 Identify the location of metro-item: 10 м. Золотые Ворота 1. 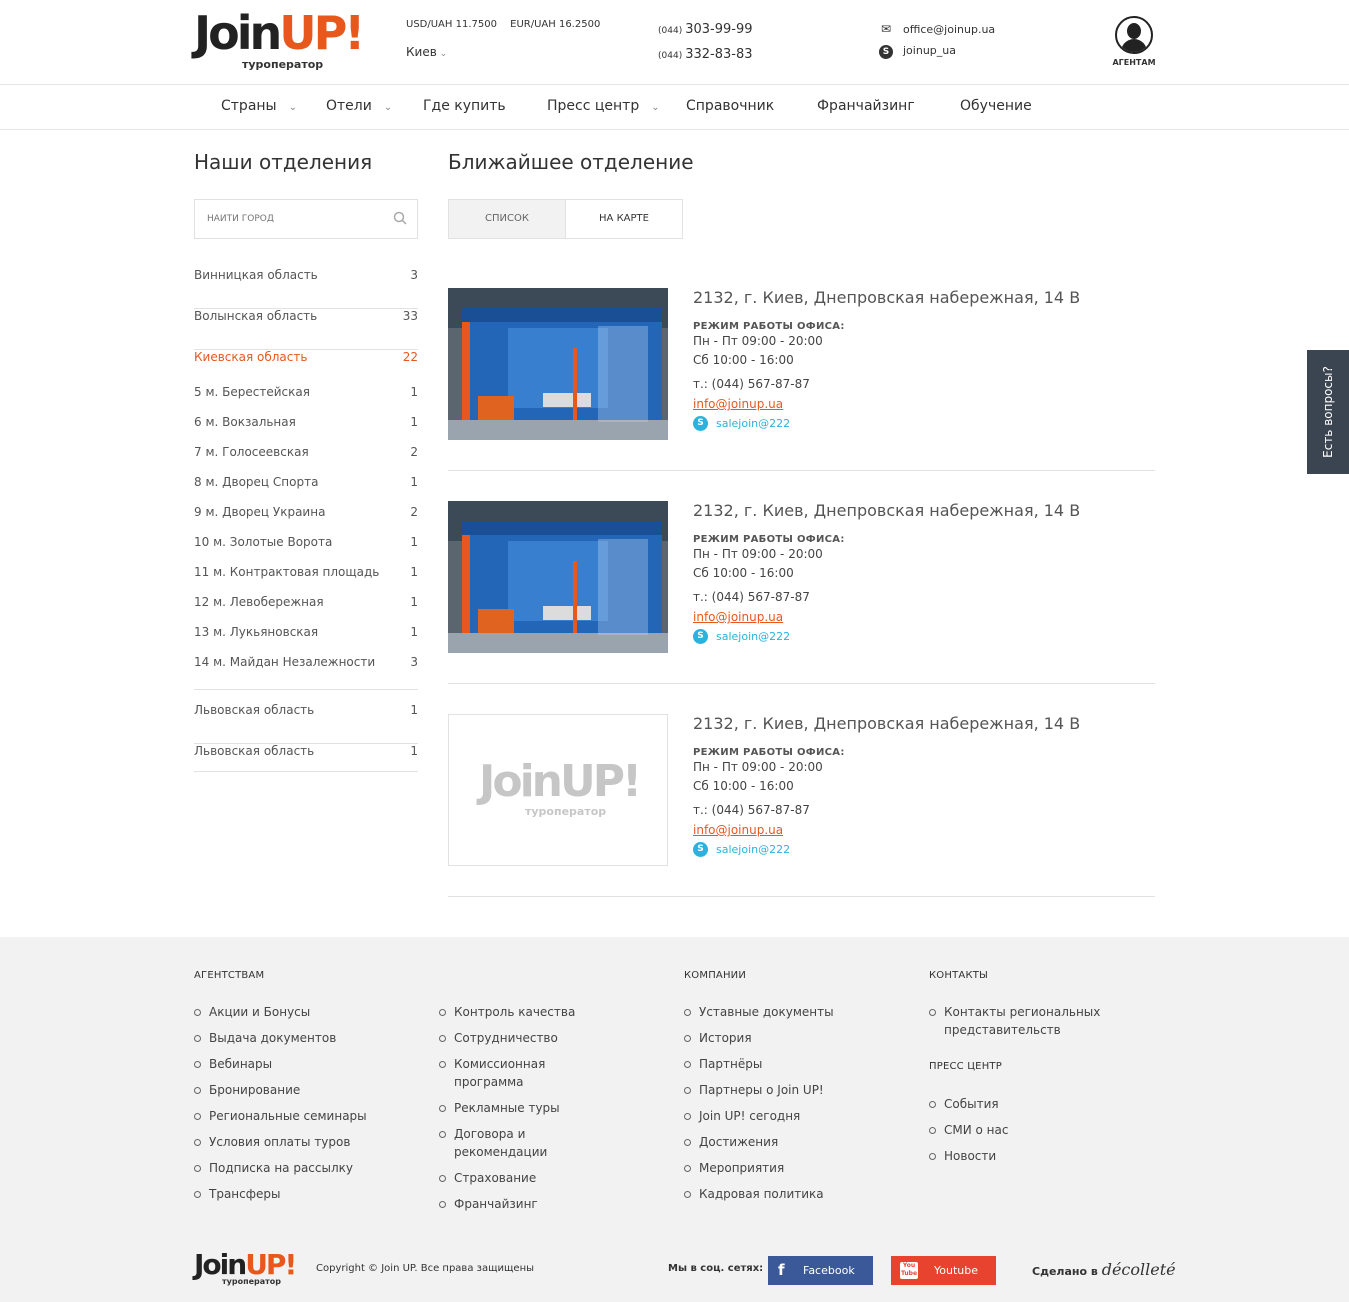
(306, 542).